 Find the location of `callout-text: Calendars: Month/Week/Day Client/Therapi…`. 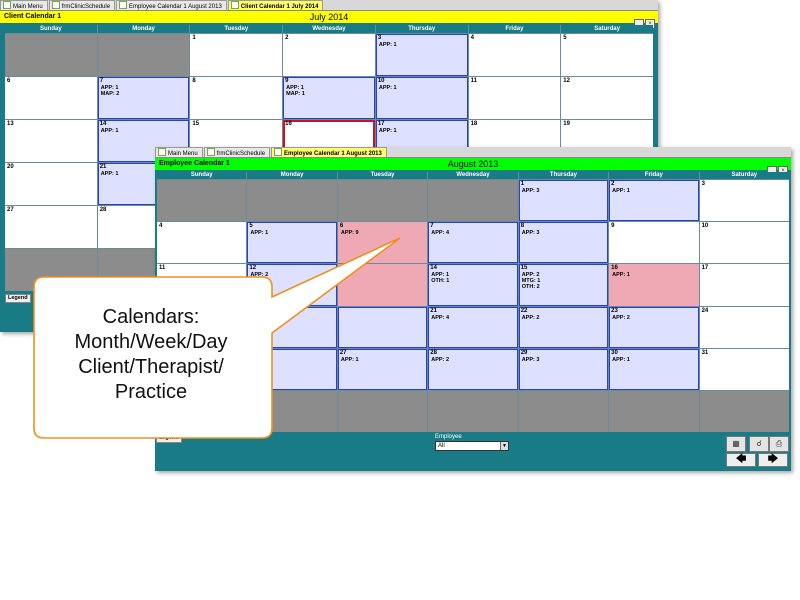

callout-text: Calendars: Month/Week/Day Client/Therapi… is located at coordinates (151, 354).